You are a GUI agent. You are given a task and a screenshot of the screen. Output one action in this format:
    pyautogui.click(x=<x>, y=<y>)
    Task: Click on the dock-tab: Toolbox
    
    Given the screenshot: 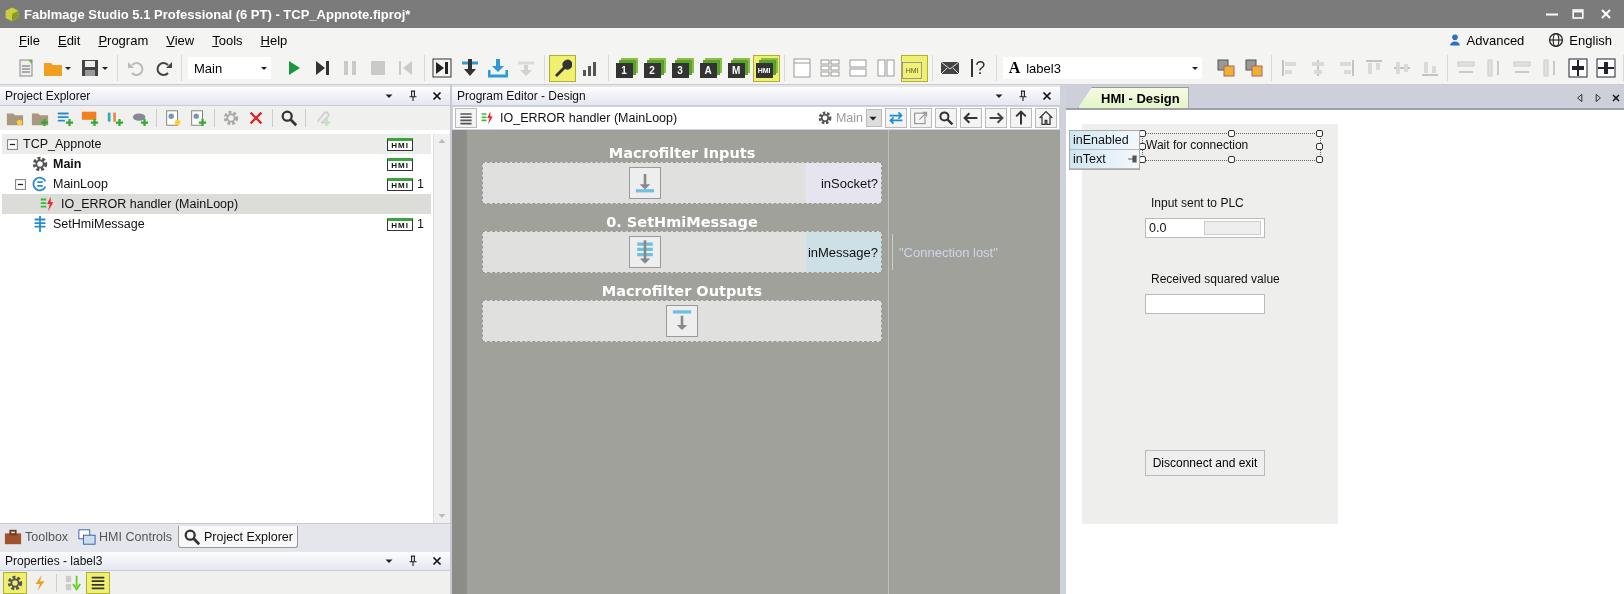 What is the action you would take?
    pyautogui.click(x=36, y=537)
    